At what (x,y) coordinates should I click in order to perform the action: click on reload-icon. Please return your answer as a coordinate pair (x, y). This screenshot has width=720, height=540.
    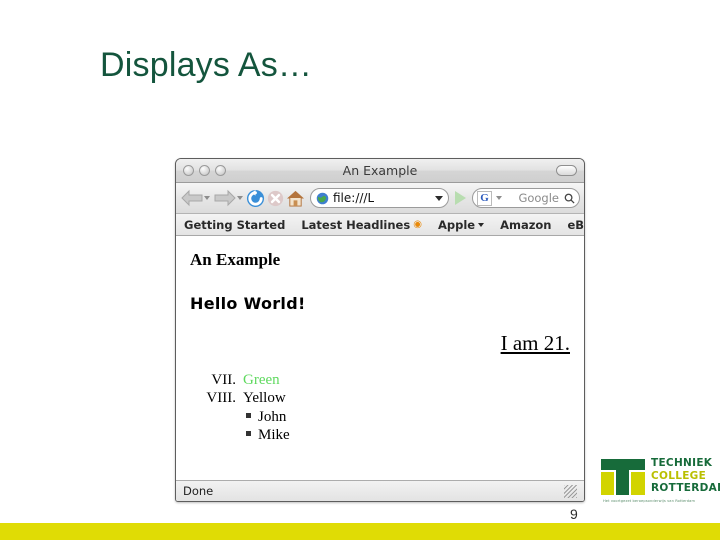
    Looking at the image, I should click on (255, 198).